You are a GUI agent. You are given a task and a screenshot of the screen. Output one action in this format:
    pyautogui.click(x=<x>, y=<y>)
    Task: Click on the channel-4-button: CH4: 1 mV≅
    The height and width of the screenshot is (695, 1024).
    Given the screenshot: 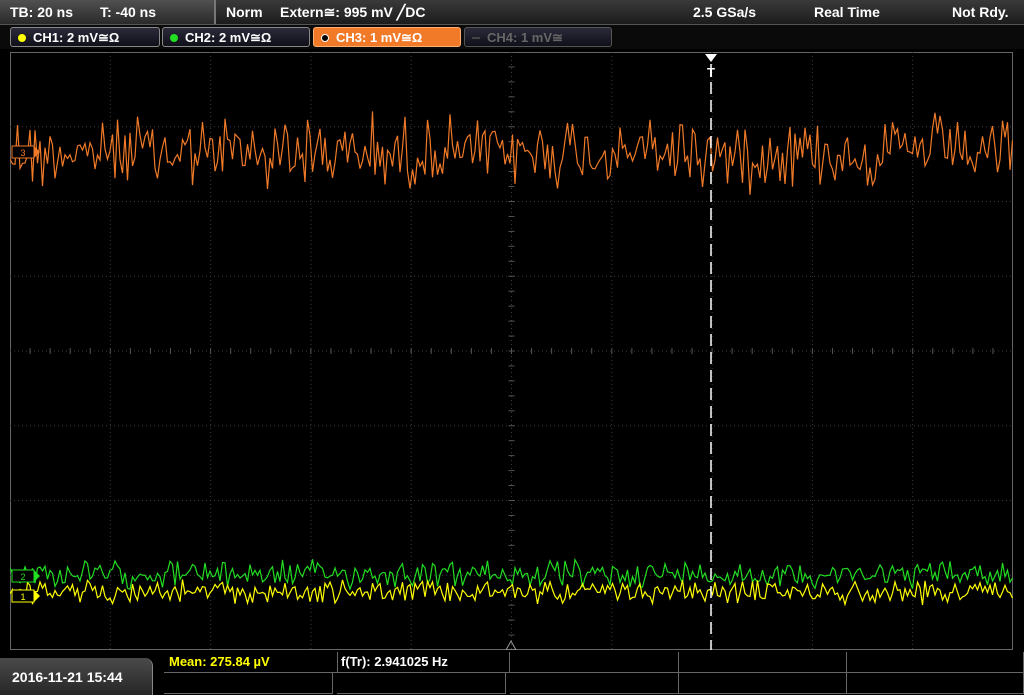 What is the action you would take?
    pyautogui.click(x=538, y=37)
    